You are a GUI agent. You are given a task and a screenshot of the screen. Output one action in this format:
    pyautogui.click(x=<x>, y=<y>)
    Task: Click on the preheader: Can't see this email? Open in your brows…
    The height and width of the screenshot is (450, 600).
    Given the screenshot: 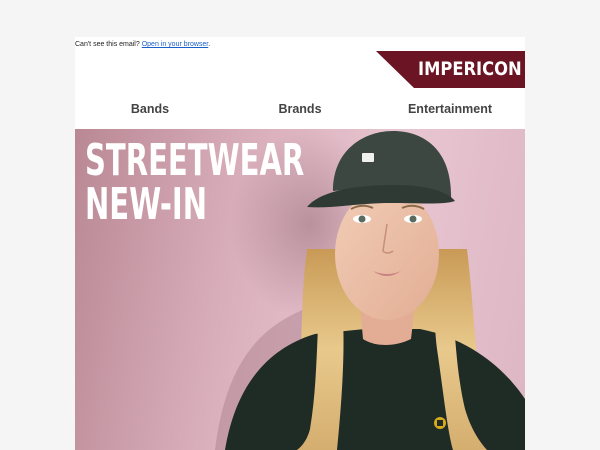 What is the action you would take?
    pyautogui.click(x=142, y=44)
    